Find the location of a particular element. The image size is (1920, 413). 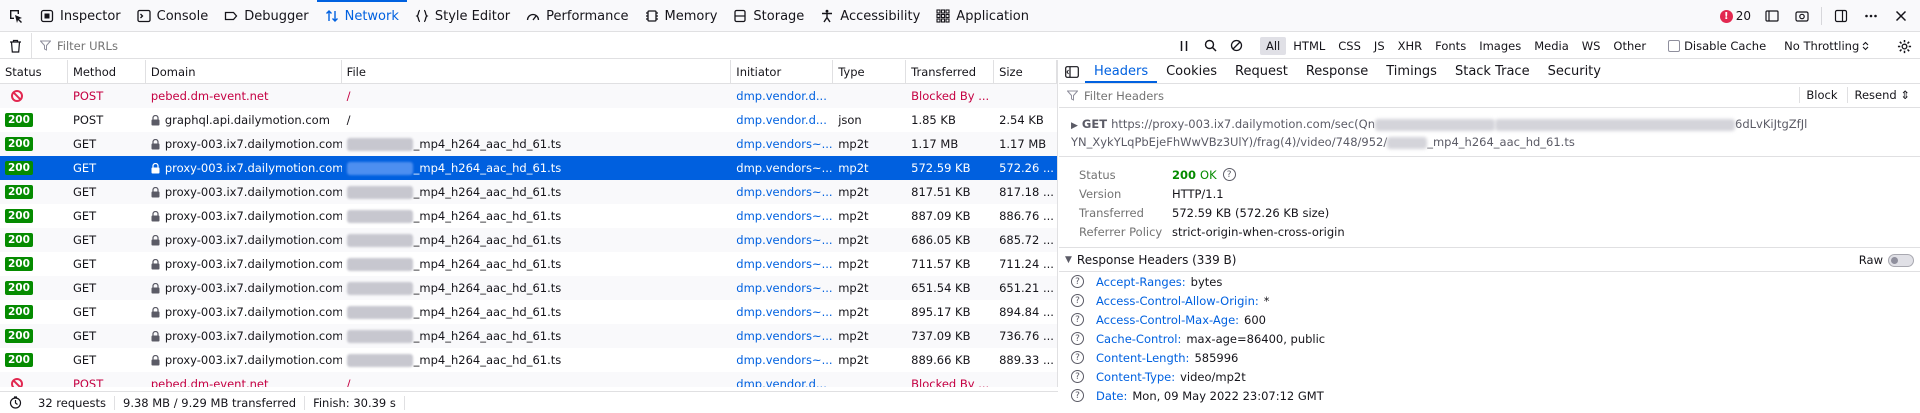

response-header-row: ? Accept-Ranges: bytes is located at coordinates (1489, 281).